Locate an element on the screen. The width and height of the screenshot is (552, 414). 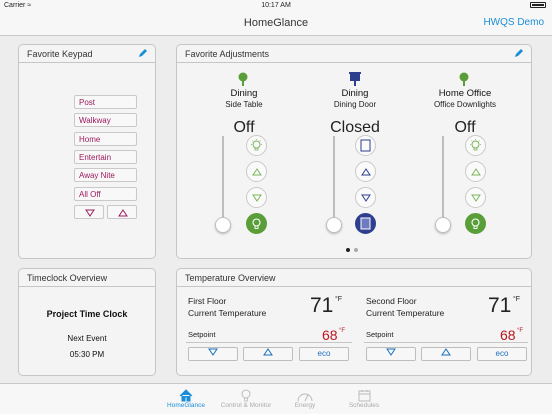
keypad-raise-button is located at coordinates (122, 212).